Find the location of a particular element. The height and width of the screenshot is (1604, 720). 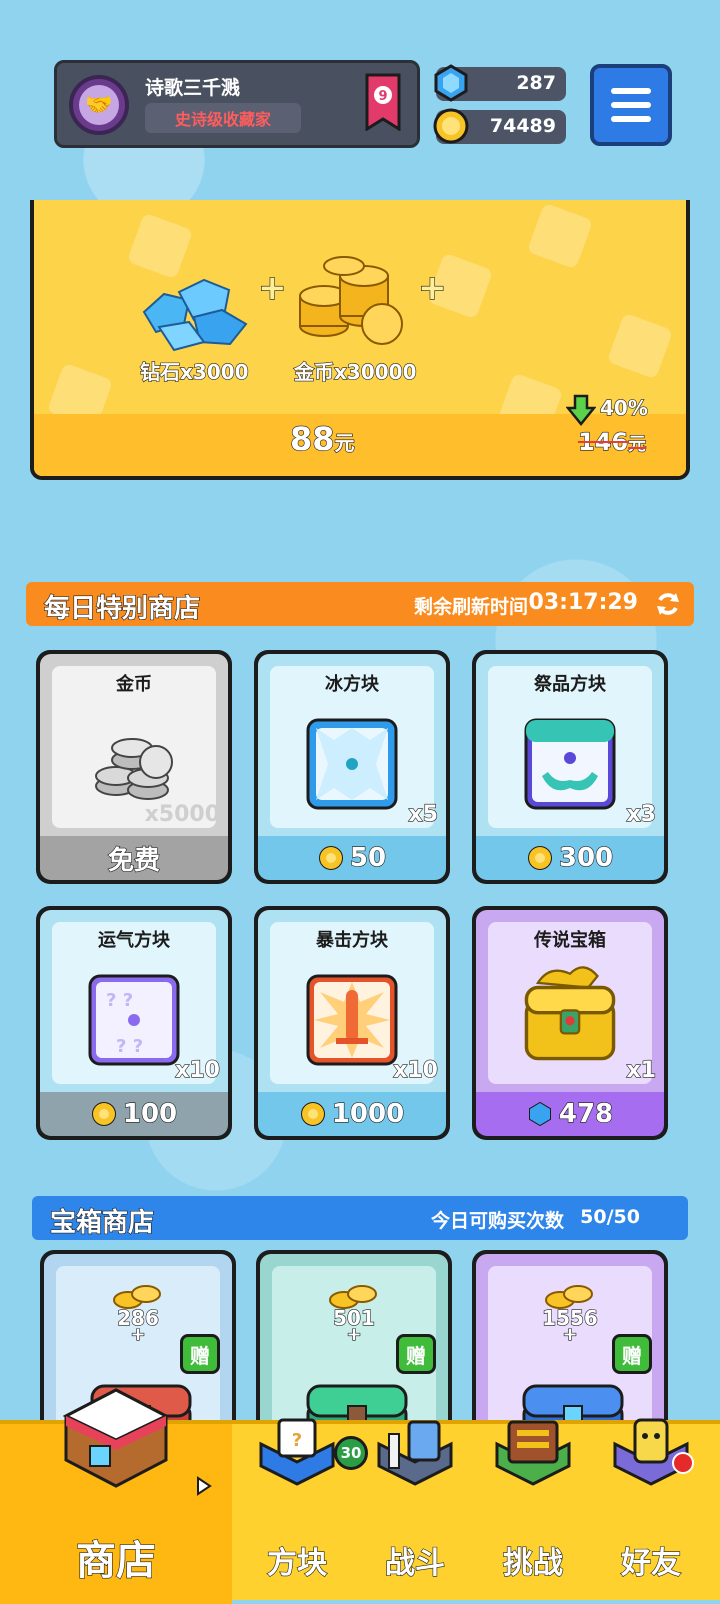

nav-tab-challenge: 挑战 is located at coordinates (533, 1512).